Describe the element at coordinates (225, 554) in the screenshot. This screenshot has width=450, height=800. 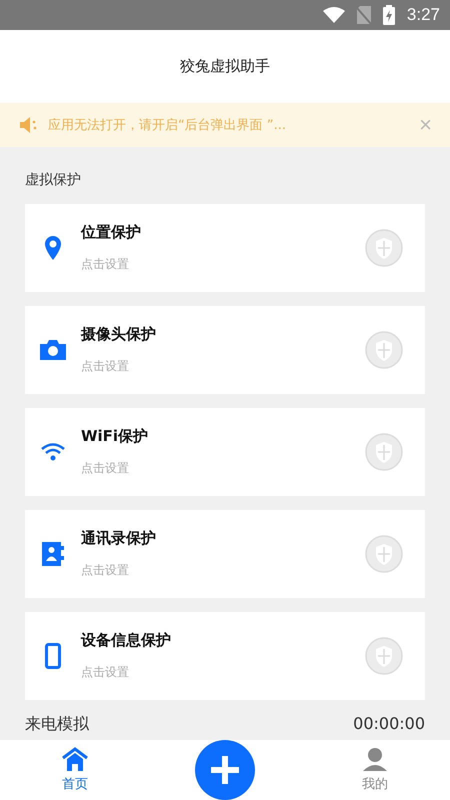
I see `protection-card: 通讯录保护 点击设置` at that location.